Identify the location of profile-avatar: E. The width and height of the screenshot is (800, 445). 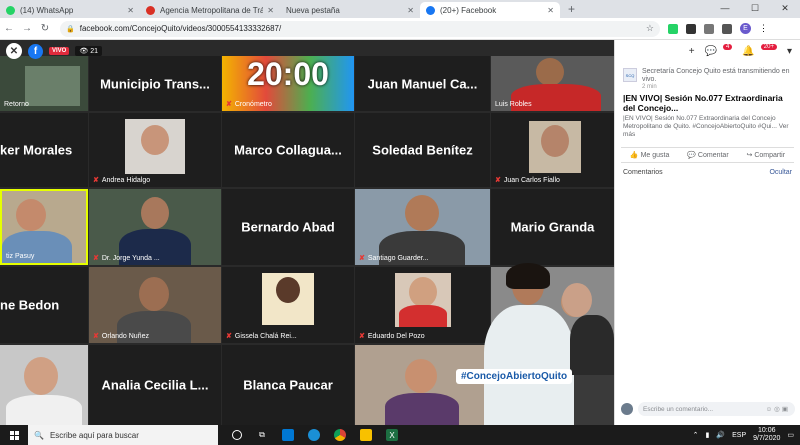
(745, 28).